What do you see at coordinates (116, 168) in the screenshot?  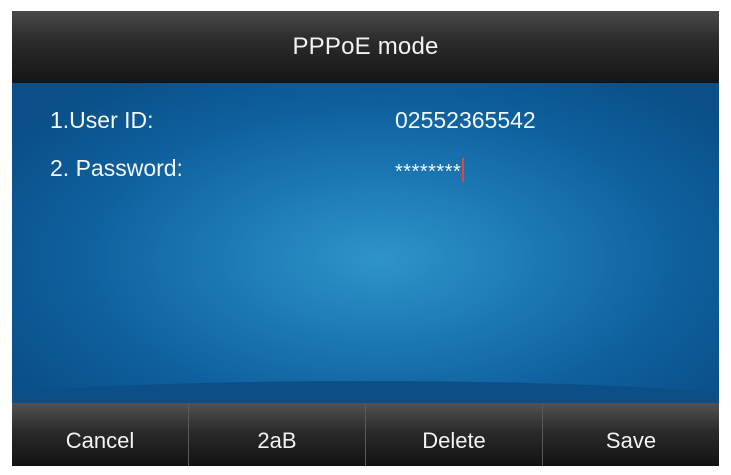 I see `password-label: 2. Password:` at bounding box center [116, 168].